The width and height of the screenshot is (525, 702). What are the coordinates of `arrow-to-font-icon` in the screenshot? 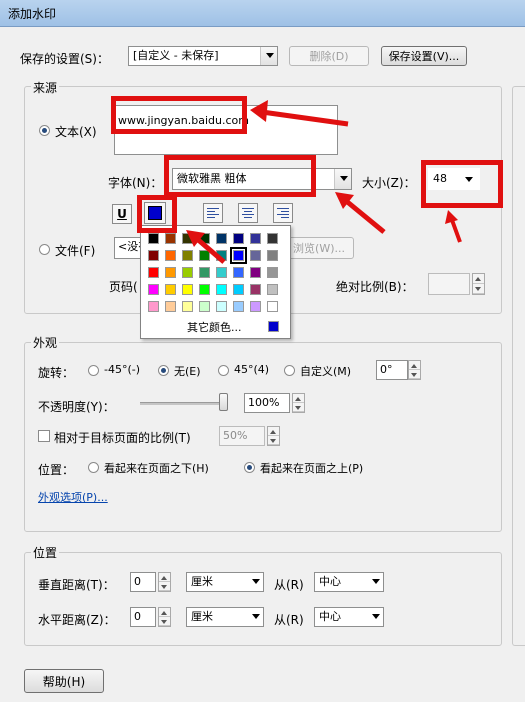 It's located at (364, 216).